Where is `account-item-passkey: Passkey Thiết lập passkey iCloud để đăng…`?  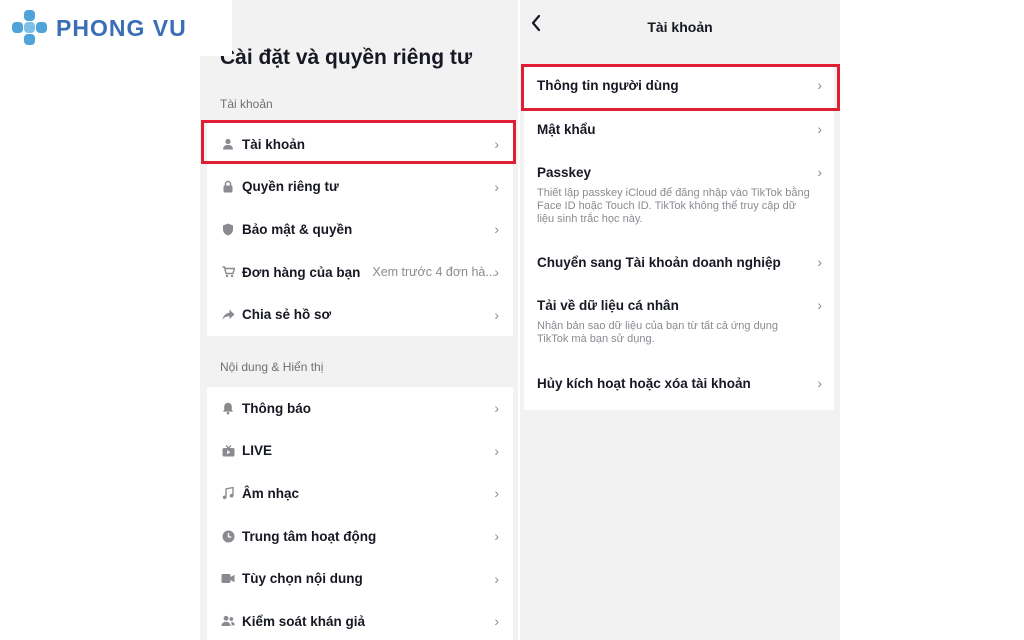
account-item-passkey: Passkey Thiết lập passkey iCloud để đăng… is located at coordinates (679, 197).